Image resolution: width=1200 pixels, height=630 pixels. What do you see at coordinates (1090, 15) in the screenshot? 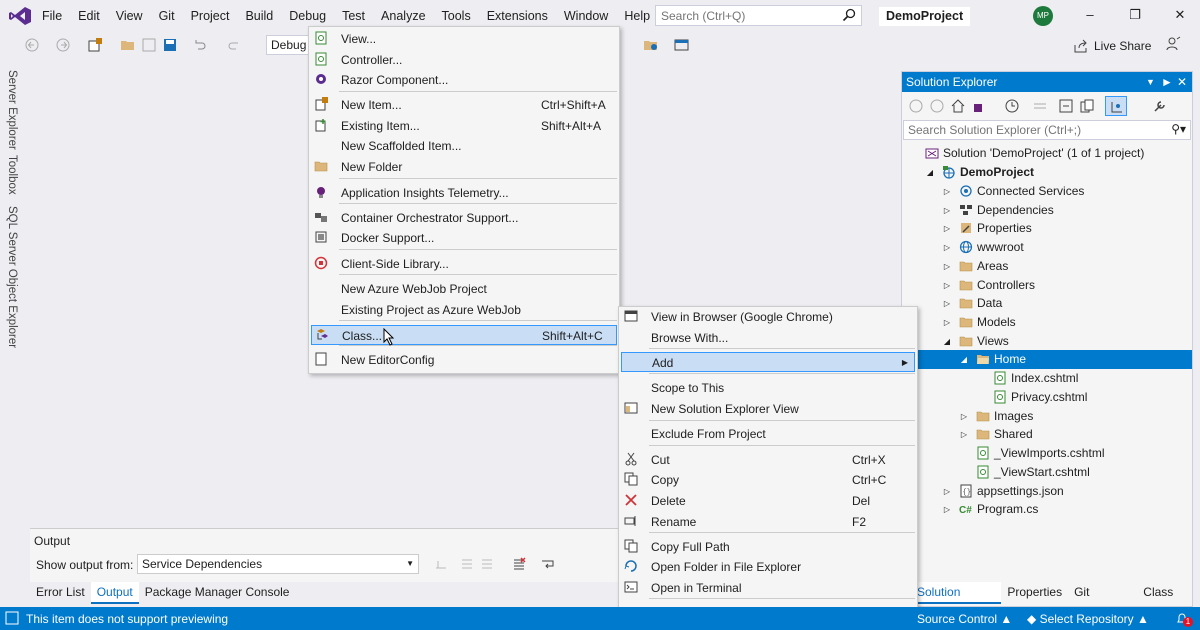
I see `minimize-button: –` at bounding box center [1090, 15].